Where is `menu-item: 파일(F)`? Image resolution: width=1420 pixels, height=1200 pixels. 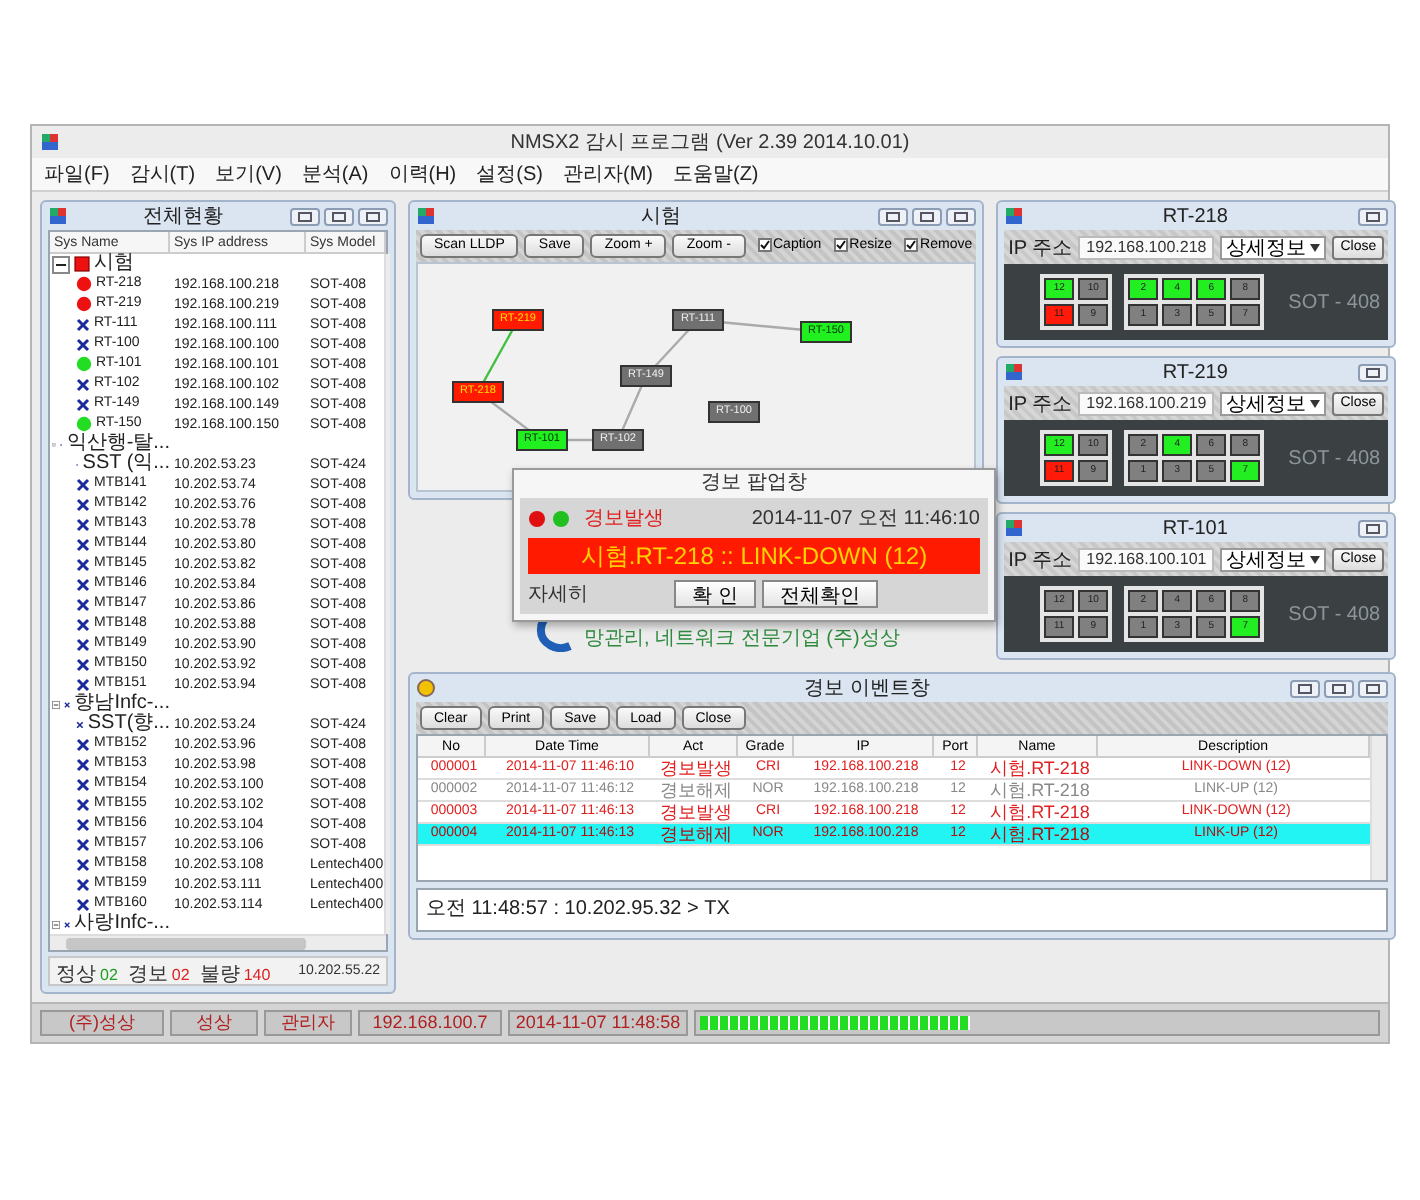
menu-item: 파일(F) is located at coordinates (77, 174).